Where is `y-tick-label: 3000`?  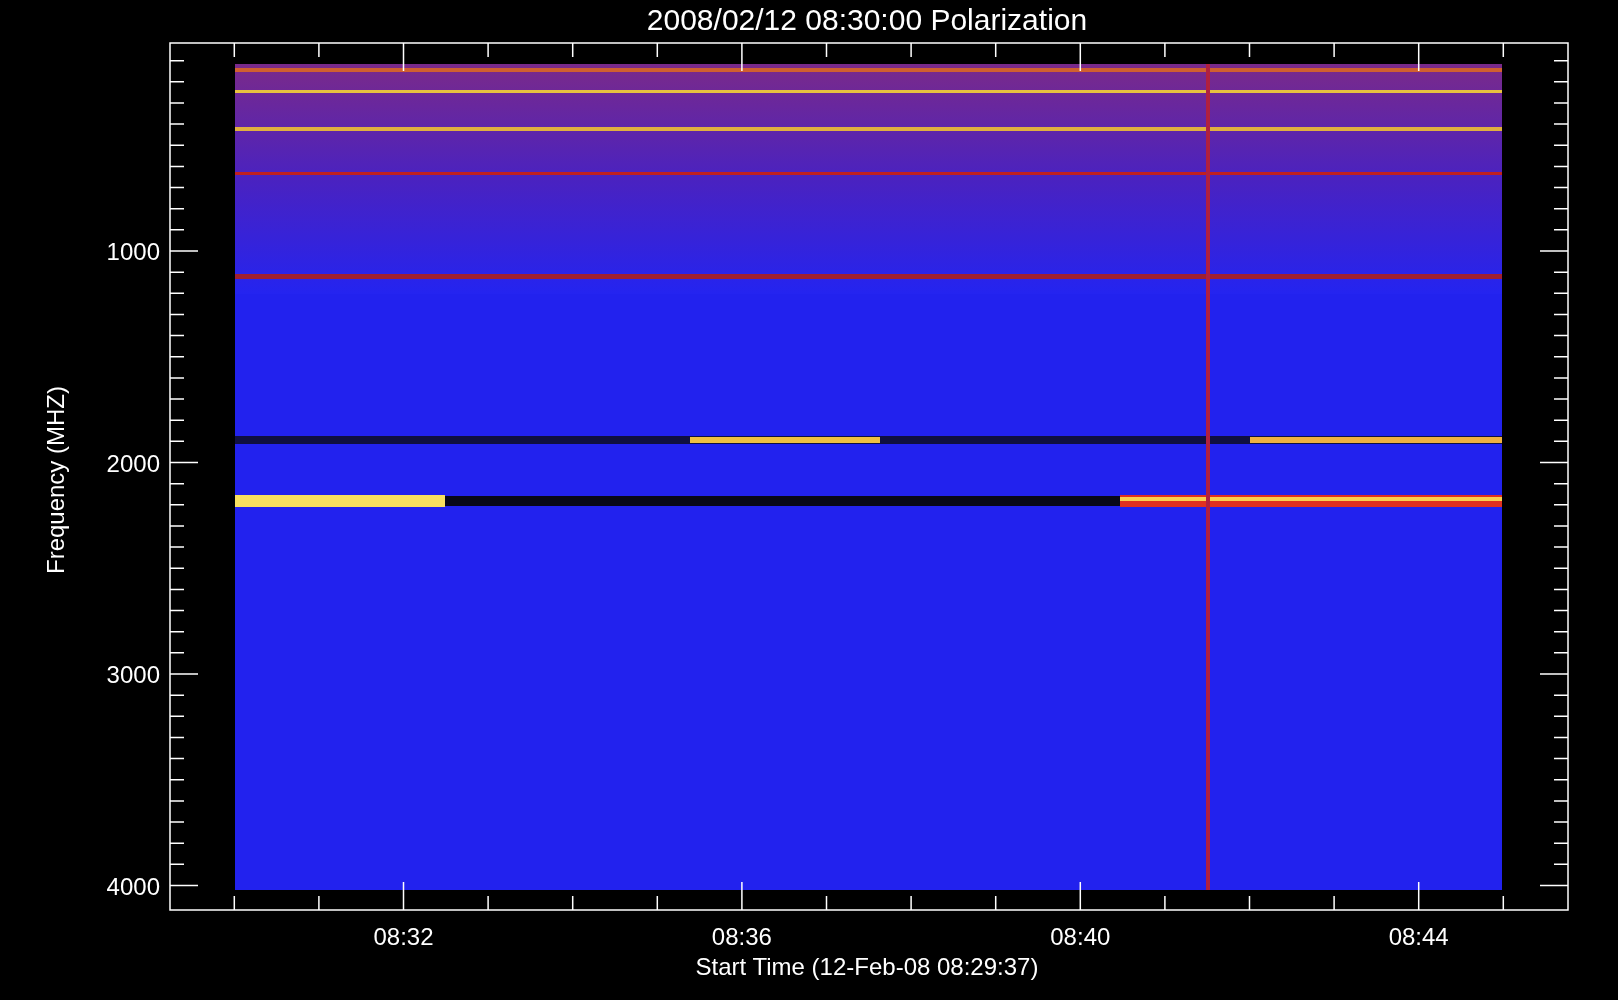
y-tick-label: 3000 is located at coordinates (133, 674).